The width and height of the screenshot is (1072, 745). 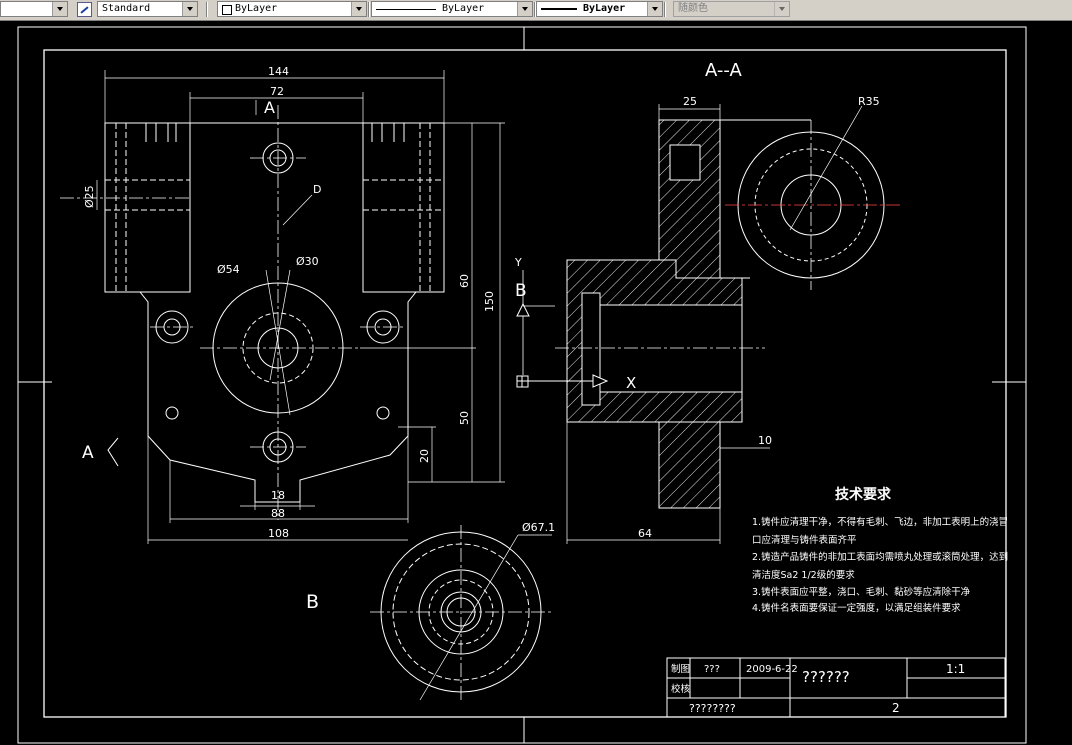 I want to click on left-ear, so click(x=147, y=207).